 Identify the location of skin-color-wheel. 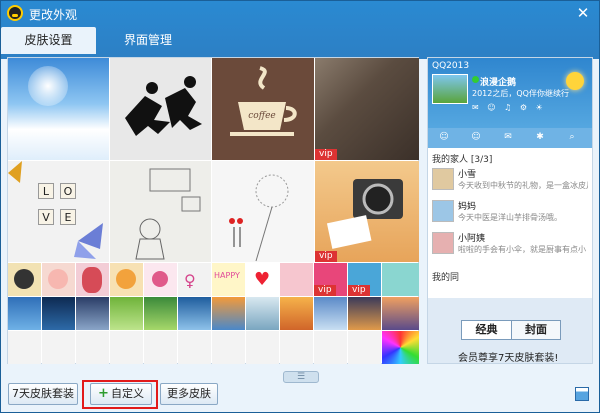
(400, 347).